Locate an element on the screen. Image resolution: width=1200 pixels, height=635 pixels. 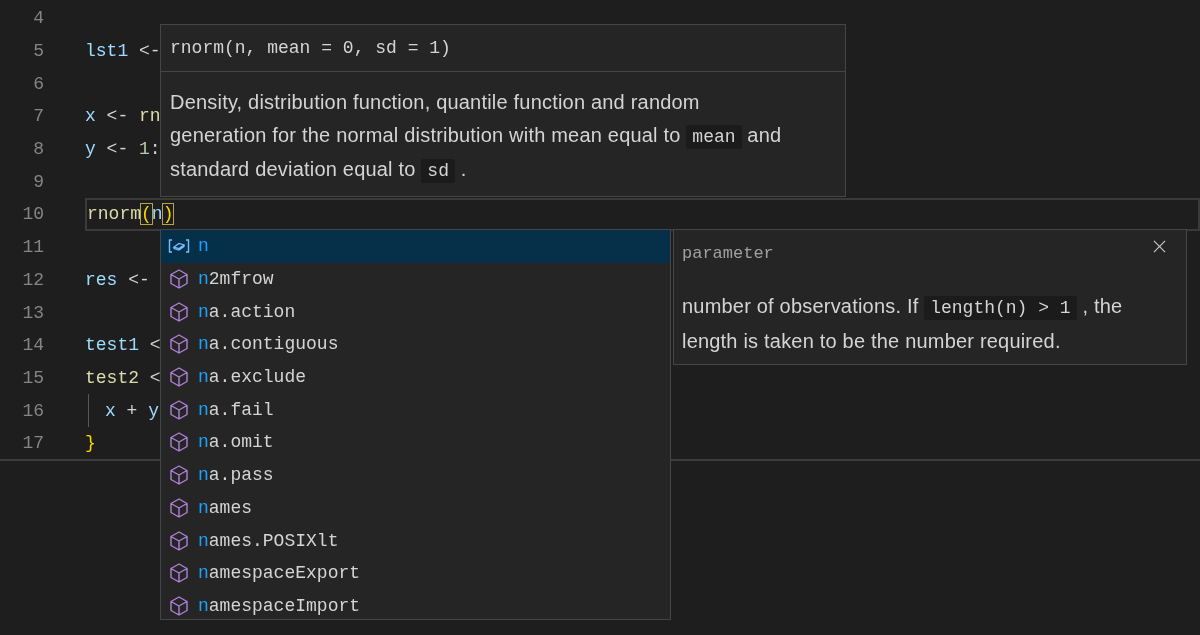
code-token: 1 is located at coordinates (144, 149).